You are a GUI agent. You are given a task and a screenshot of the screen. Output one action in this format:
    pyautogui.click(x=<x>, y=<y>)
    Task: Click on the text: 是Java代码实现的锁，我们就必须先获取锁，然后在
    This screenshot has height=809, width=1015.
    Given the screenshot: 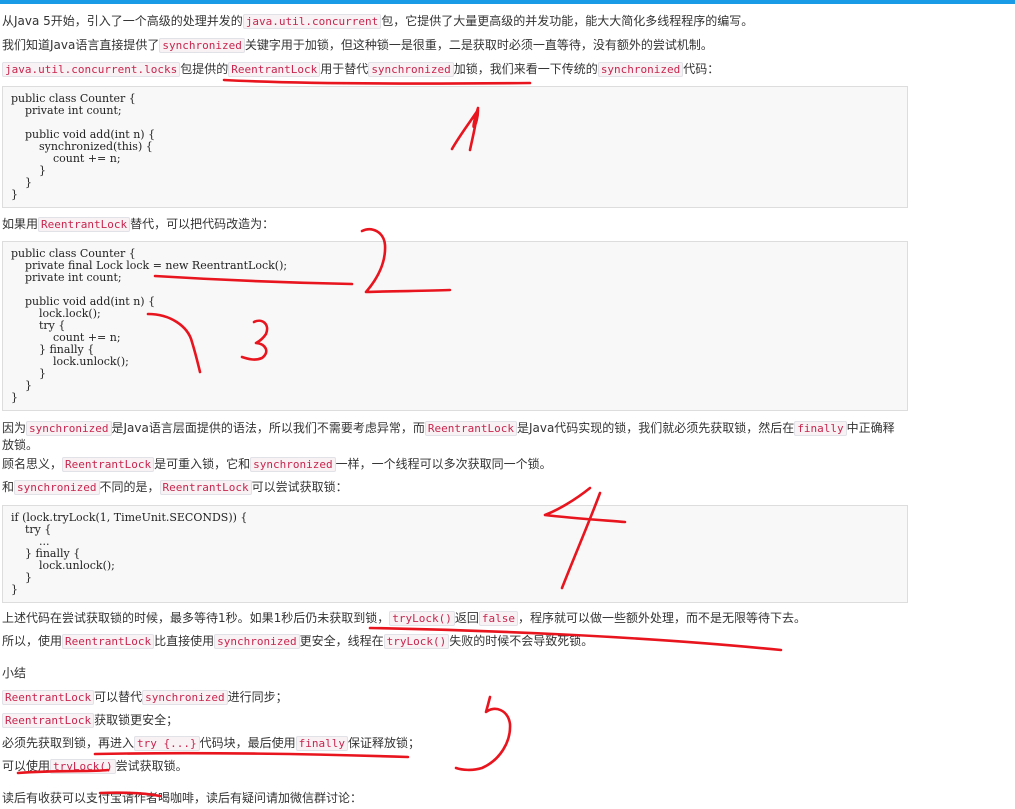 What is the action you would take?
    pyautogui.click(x=655, y=428)
    